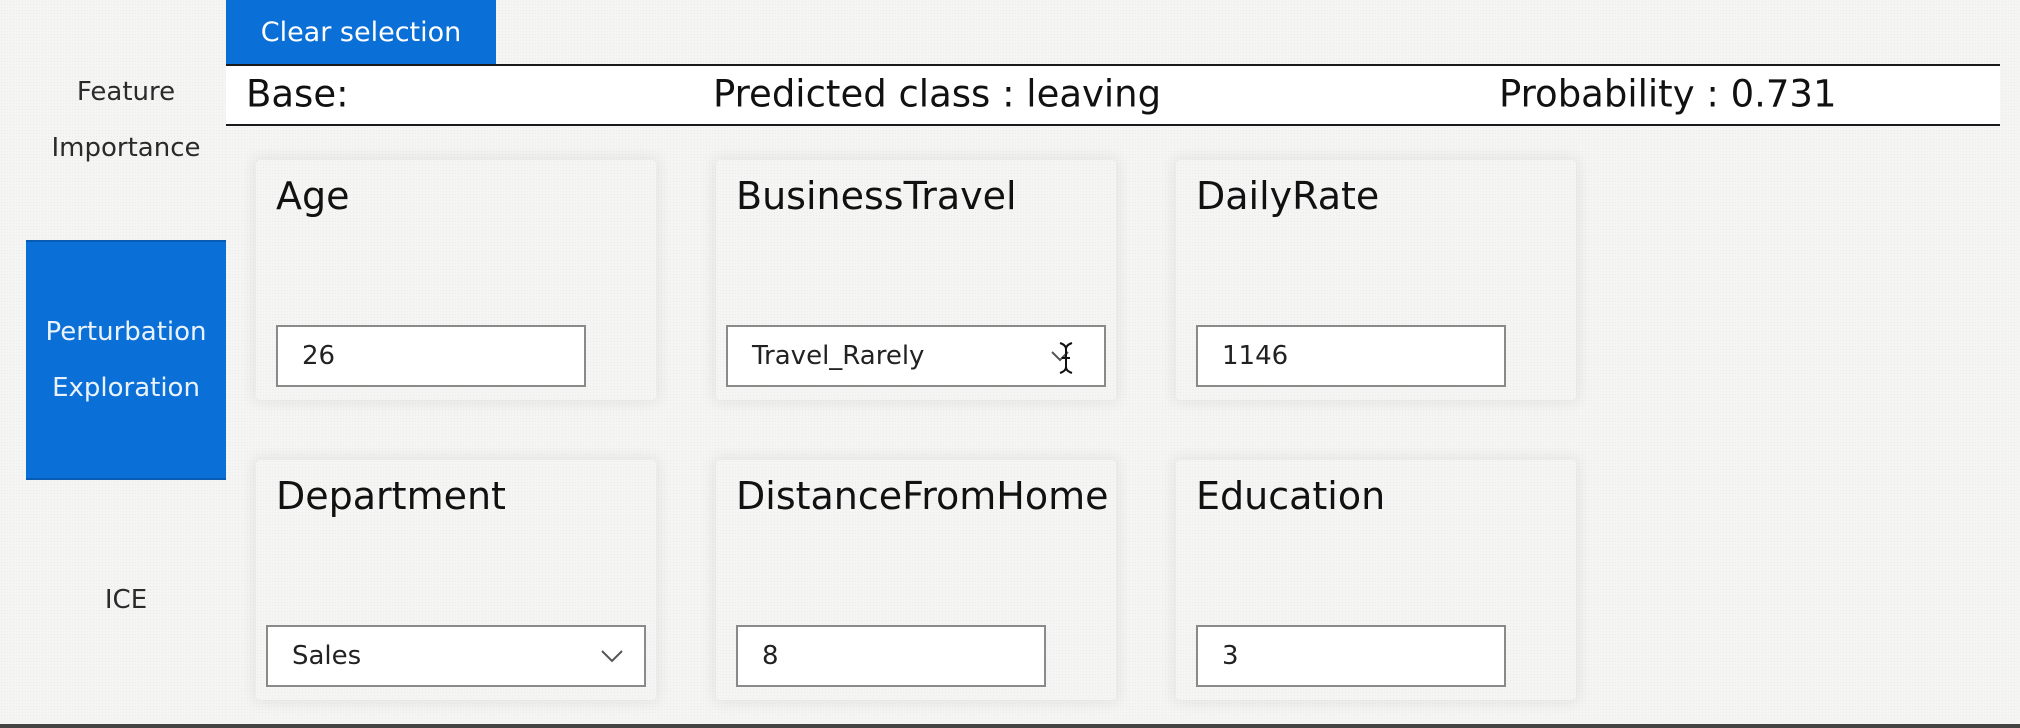  What do you see at coordinates (937, 94) in the screenshot?
I see `predicted-class-label: Predicted class : leaving` at bounding box center [937, 94].